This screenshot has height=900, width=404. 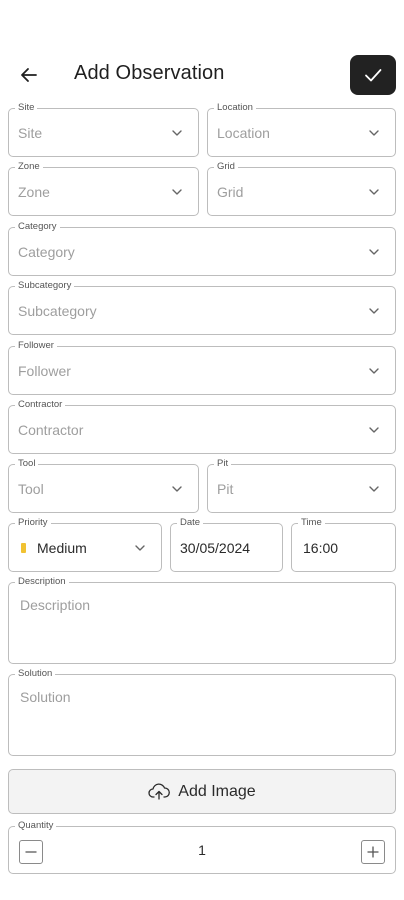 What do you see at coordinates (223, 464) in the screenshot?
I see `pit-label: Pit` at bounding box center [223, 464].